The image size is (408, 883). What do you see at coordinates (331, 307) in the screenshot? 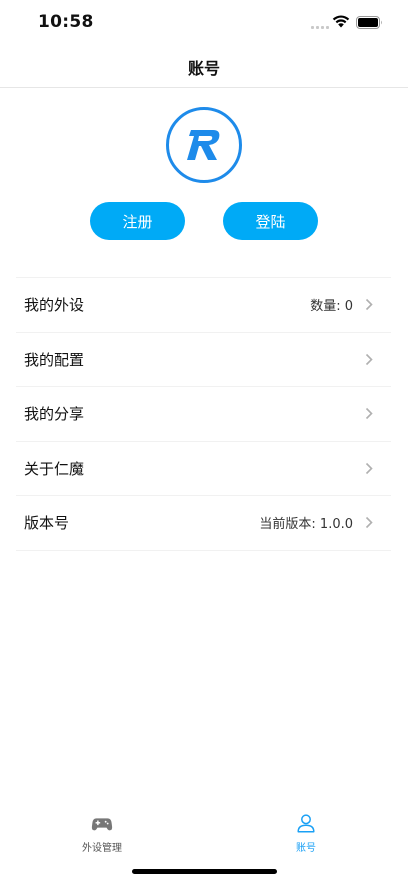
I see `device-count: 数量: 0` at bounding box center [331, 307].